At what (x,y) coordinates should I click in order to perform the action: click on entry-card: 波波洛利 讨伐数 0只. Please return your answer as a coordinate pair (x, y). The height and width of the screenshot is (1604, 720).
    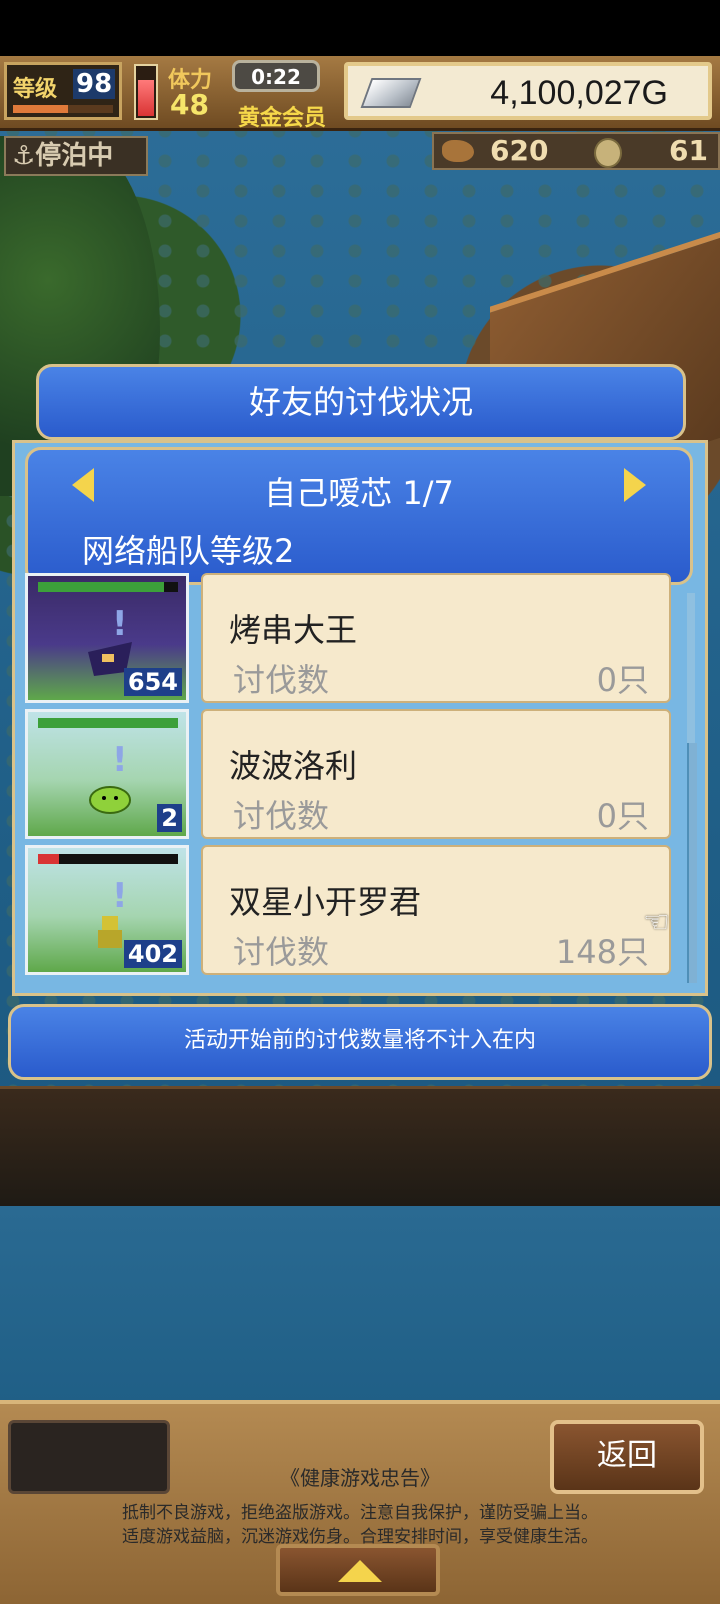
    Looking at the image, I should click on (436, 774).